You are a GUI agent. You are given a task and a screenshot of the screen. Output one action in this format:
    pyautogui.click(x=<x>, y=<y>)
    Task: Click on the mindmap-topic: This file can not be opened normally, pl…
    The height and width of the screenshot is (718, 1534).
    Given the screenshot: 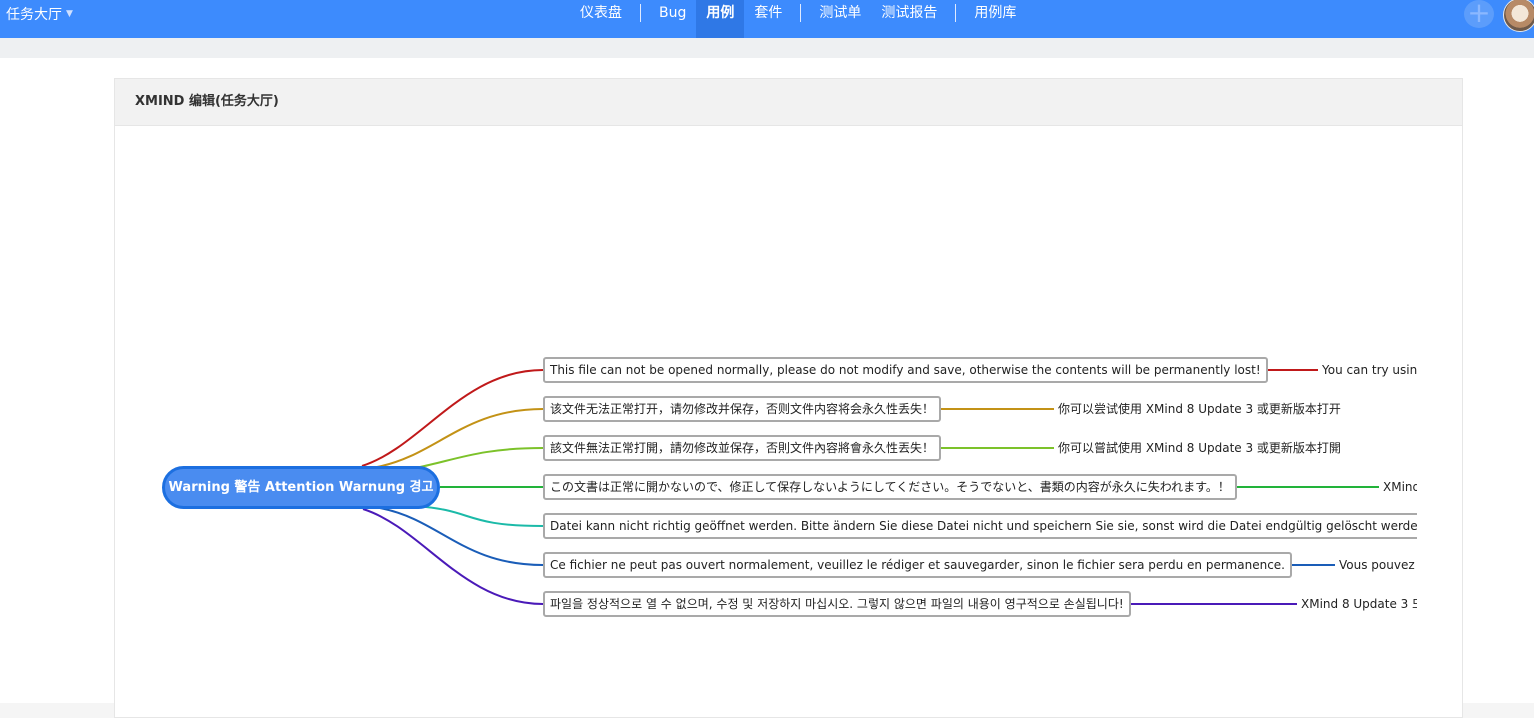 What is the action you would take?
    pyautogui.click(x=905, y=370)
    